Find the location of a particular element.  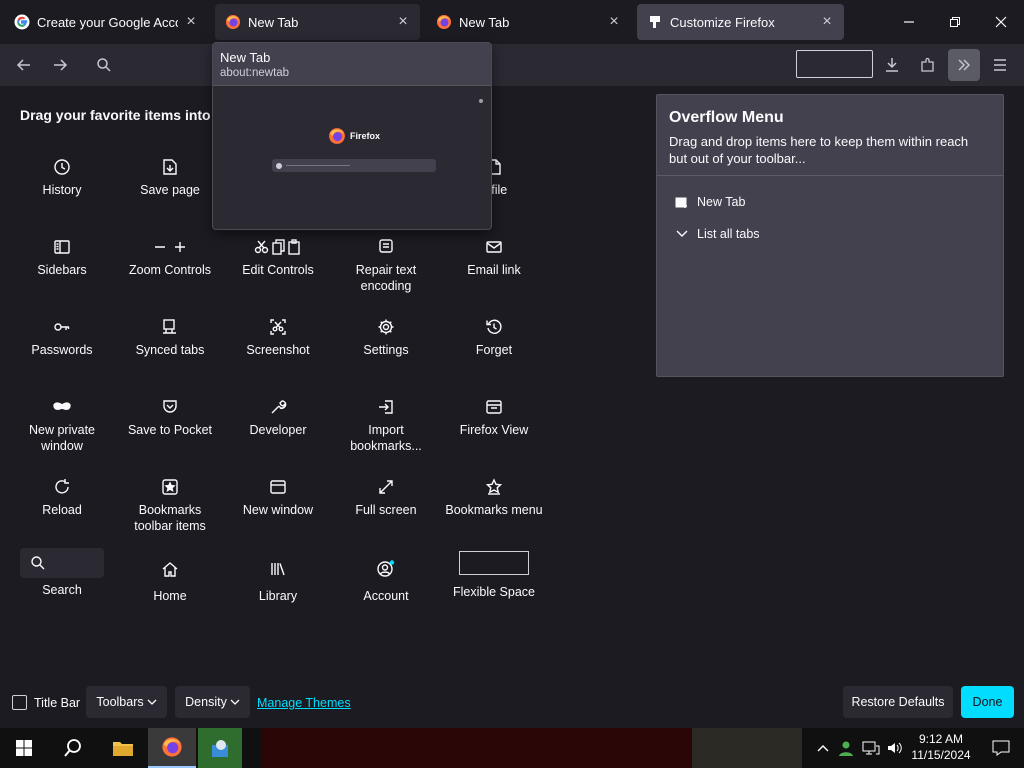

downloads-button is located at coordinates (892, 65).